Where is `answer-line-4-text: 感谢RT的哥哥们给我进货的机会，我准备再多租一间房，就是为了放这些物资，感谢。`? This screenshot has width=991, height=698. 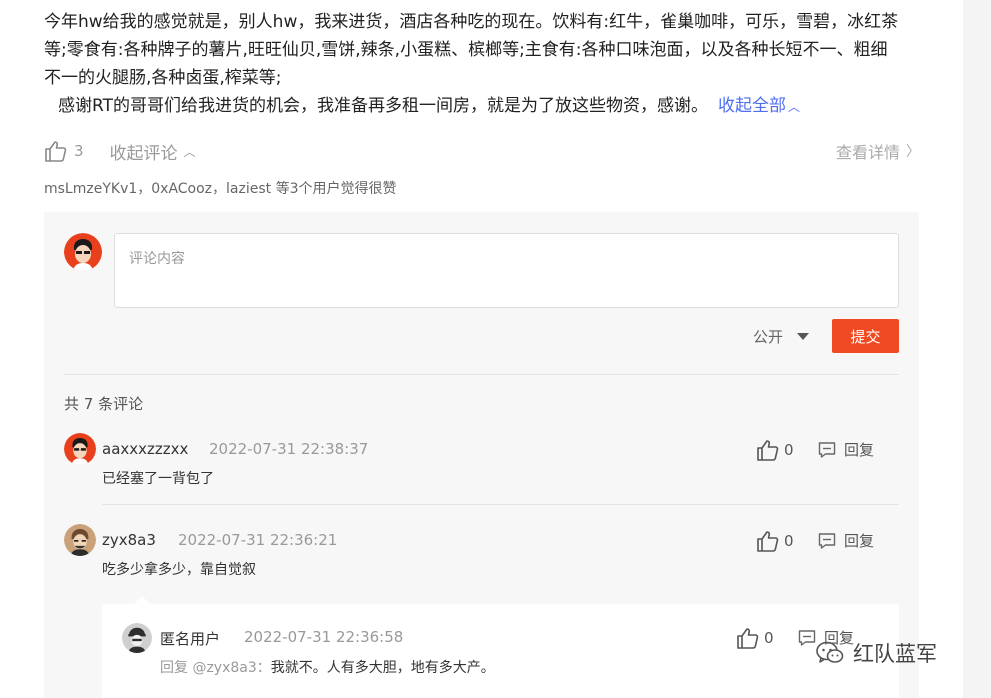
answer-line-4-text: 感谢RT的哥哥们给我进货的机会，我准备再多租一间房，就是为了放这些物资，感谢。 is located at coordinates (383, 106).